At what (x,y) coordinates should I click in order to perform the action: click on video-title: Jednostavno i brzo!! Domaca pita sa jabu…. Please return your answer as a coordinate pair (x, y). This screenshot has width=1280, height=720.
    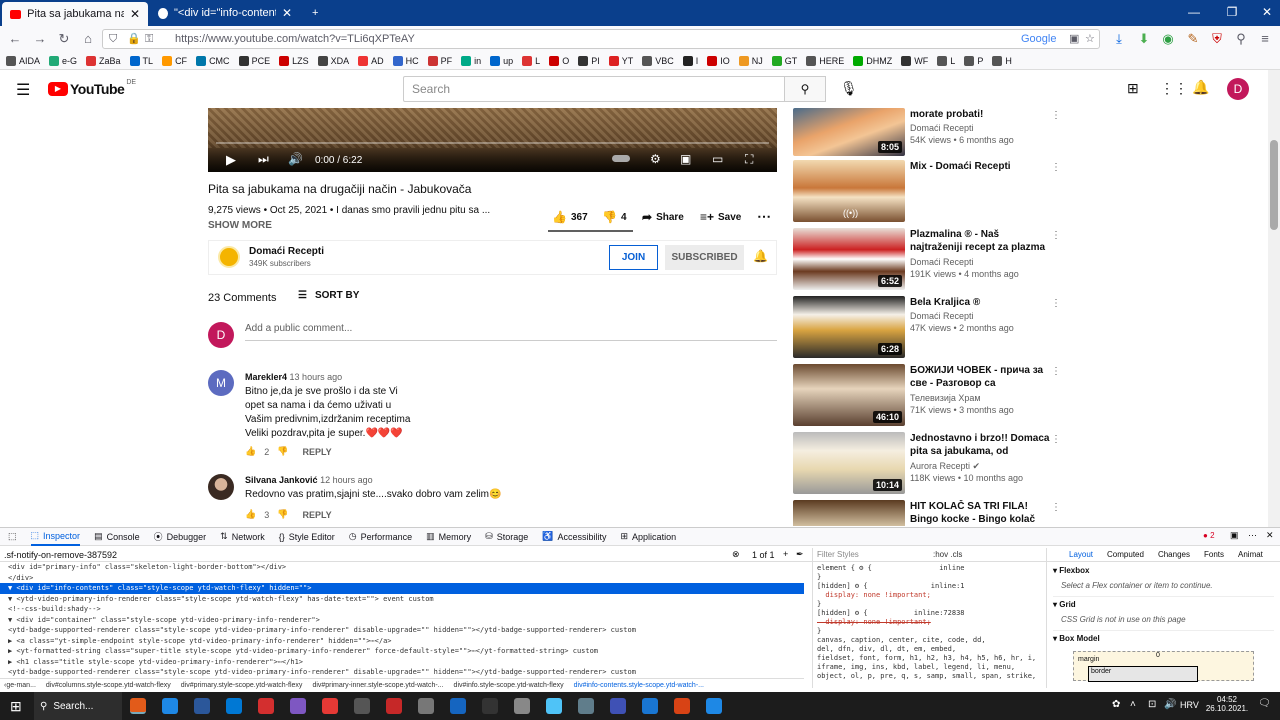
    Looking at the image, I should click on (980, 445).